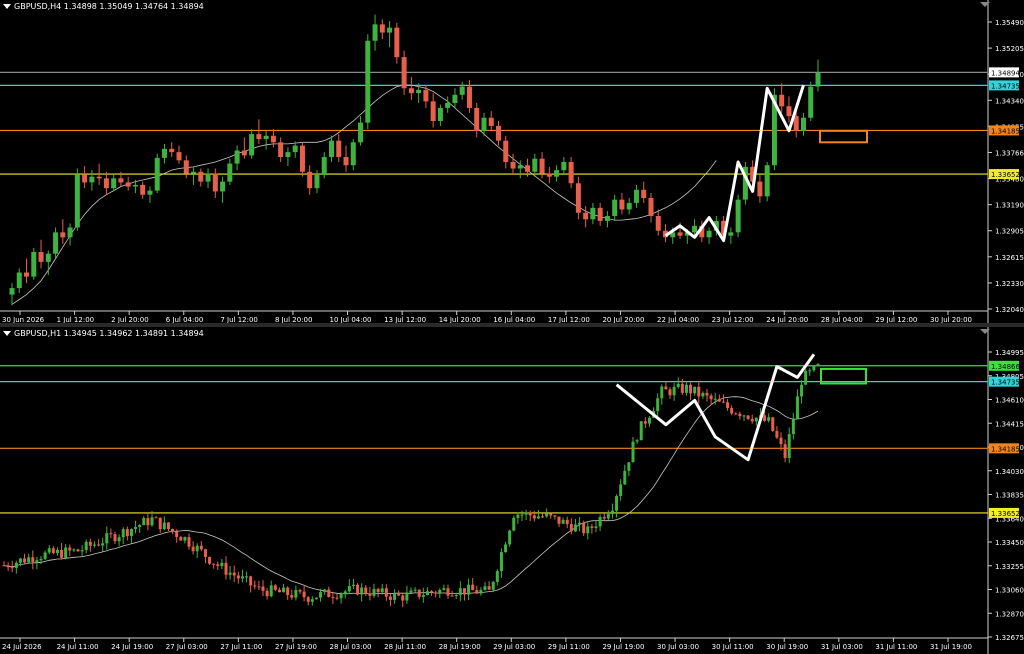 The height and width of the screenshot is (654, 1024). I want to click on time-tick-label: 29 Jul 03:00, so click(514, 647).